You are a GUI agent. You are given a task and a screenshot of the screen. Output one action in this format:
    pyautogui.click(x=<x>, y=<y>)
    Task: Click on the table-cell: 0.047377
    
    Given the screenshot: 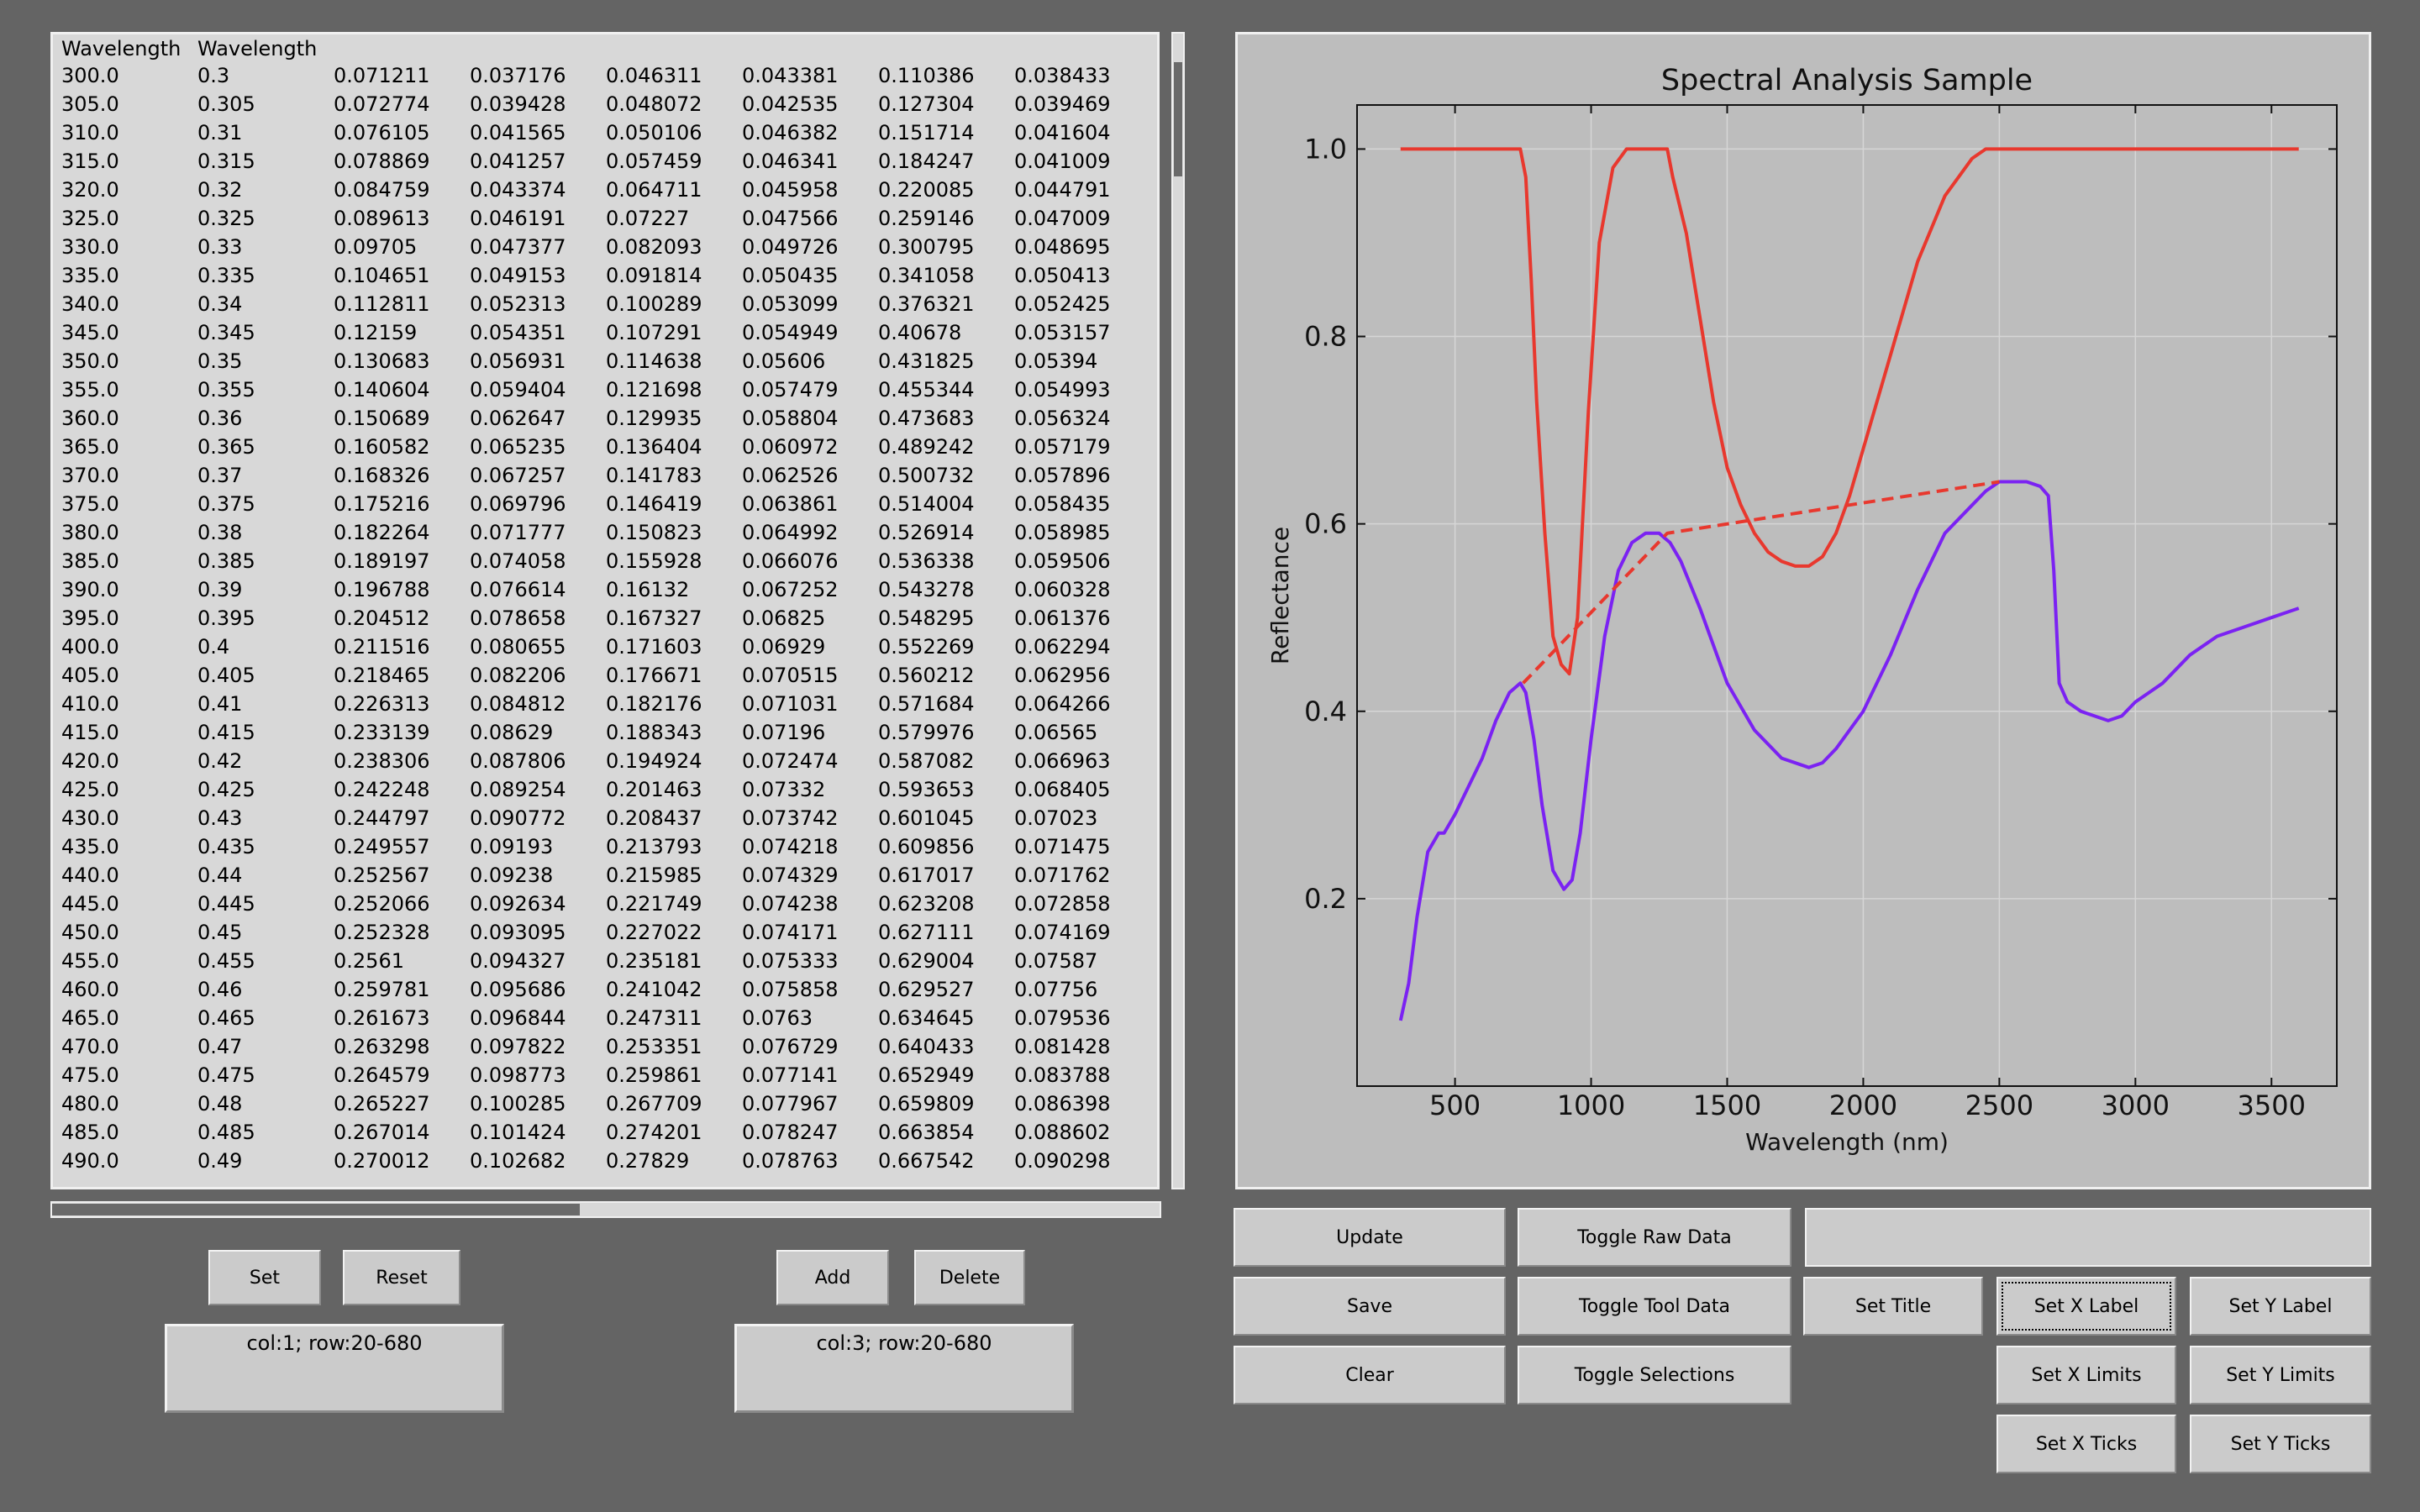 What is the action you would take?
    pyautogui.click(x=538, y=247)
    